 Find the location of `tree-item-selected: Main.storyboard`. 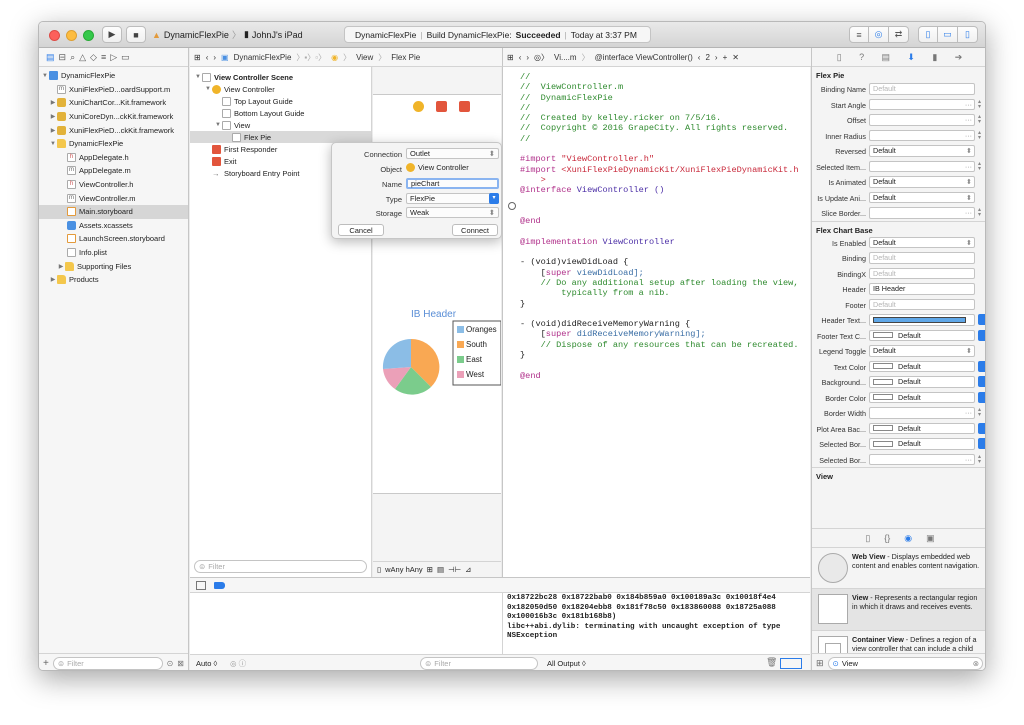

tree-item-selected: Main.storyboard is located at coordinates (113, 211).